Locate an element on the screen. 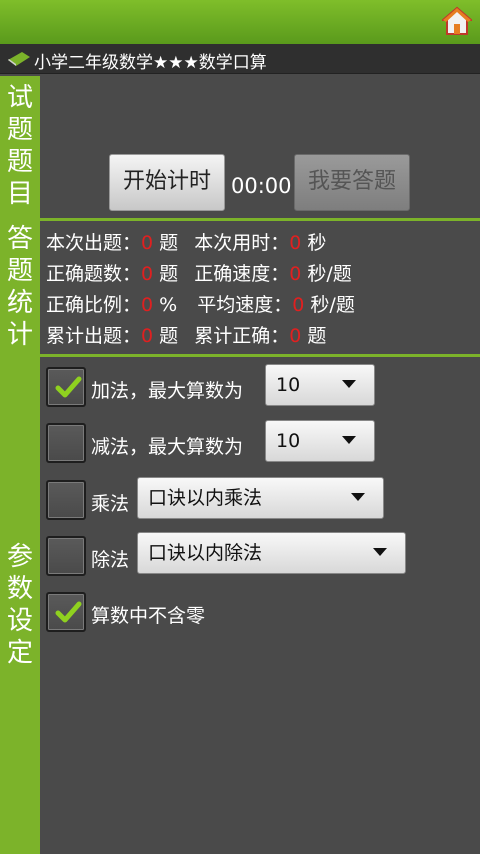 The image size is (480, 854). section-label-char: 数 is located at coordinates (19, 589).